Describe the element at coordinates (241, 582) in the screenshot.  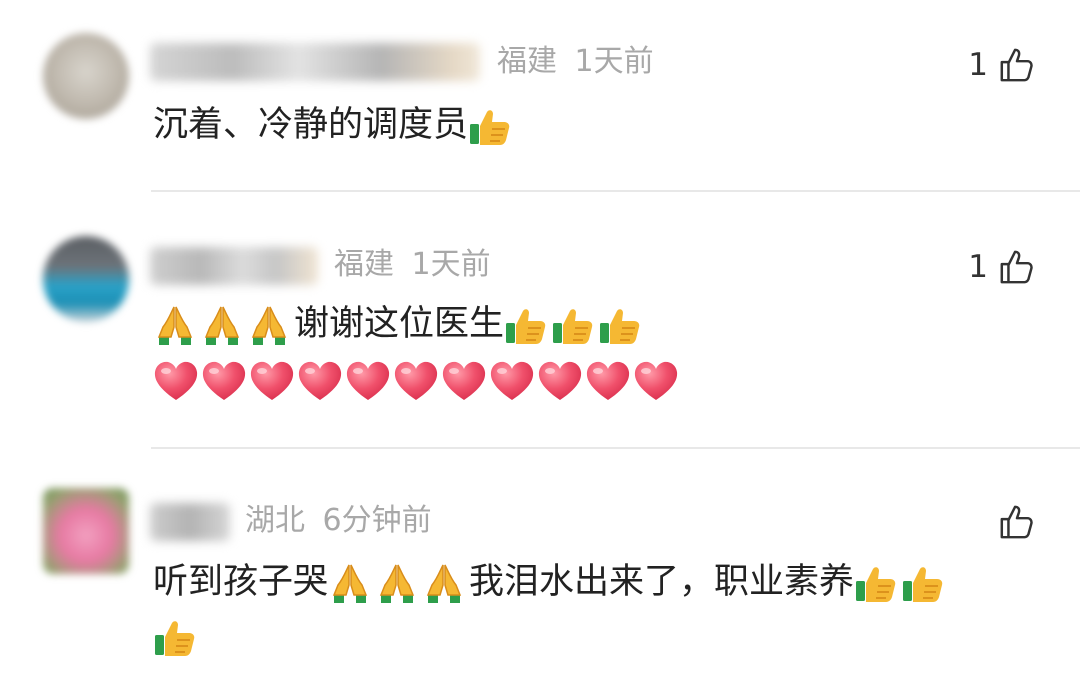
I see `comment-text-content: 听到孩子哭` at that location.